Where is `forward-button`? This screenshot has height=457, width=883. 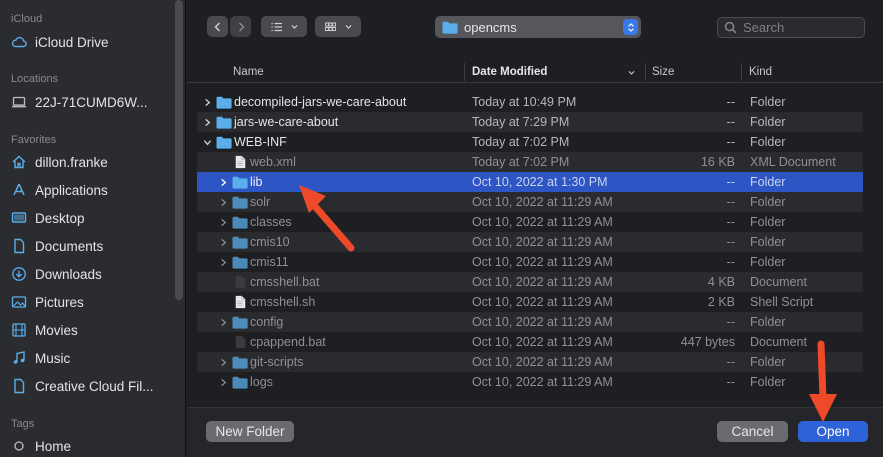
forward-button is located at coordinates (240, 26).